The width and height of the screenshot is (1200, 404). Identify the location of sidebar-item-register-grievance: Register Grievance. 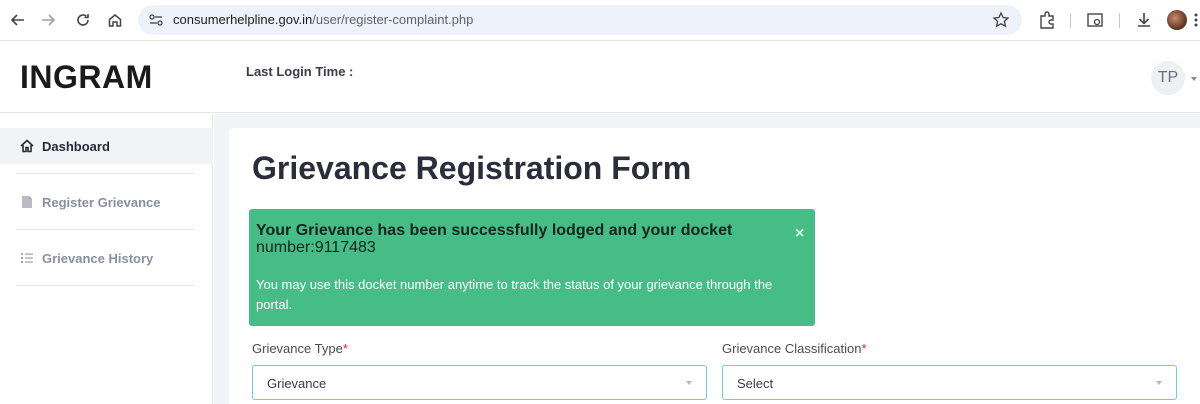
(106, 202).